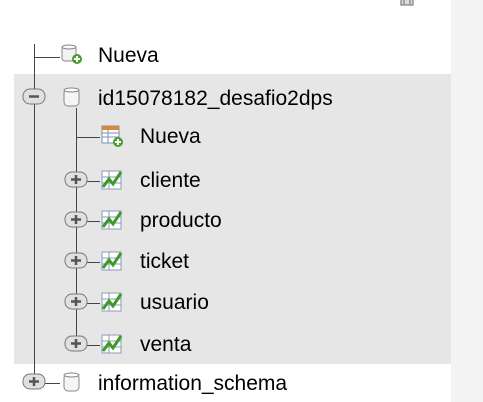  What do you see at coordinates (174, 303) in the screenshot?
I see `table-name-label: usuario` at bounding box center [174, 303].